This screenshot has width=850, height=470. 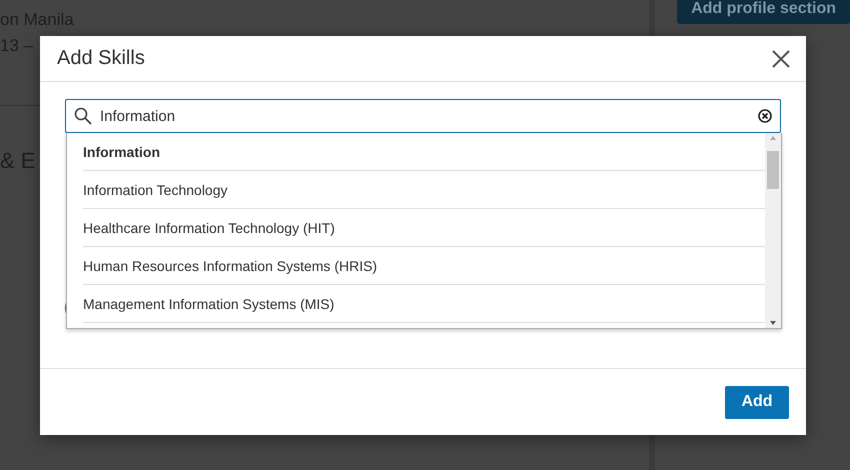 What do you see at coordinates (424, 304) in the screenshot?
I see `suggestion-item: Management Information Systems (MIS)` at bounding box center [424, 304].